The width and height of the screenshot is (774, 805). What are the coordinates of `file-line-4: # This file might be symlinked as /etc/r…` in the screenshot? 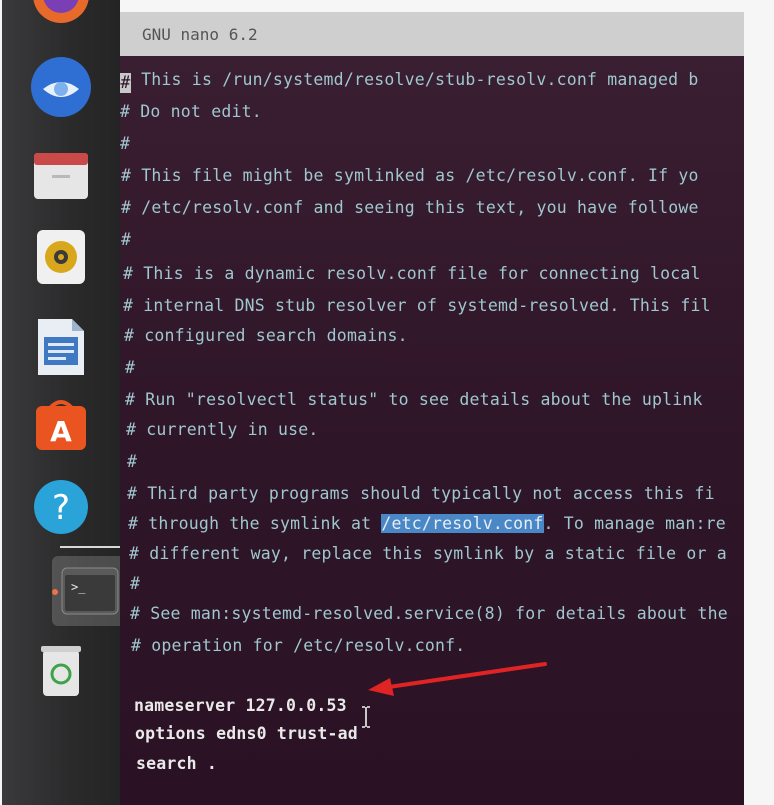 It's located at (410, 175).